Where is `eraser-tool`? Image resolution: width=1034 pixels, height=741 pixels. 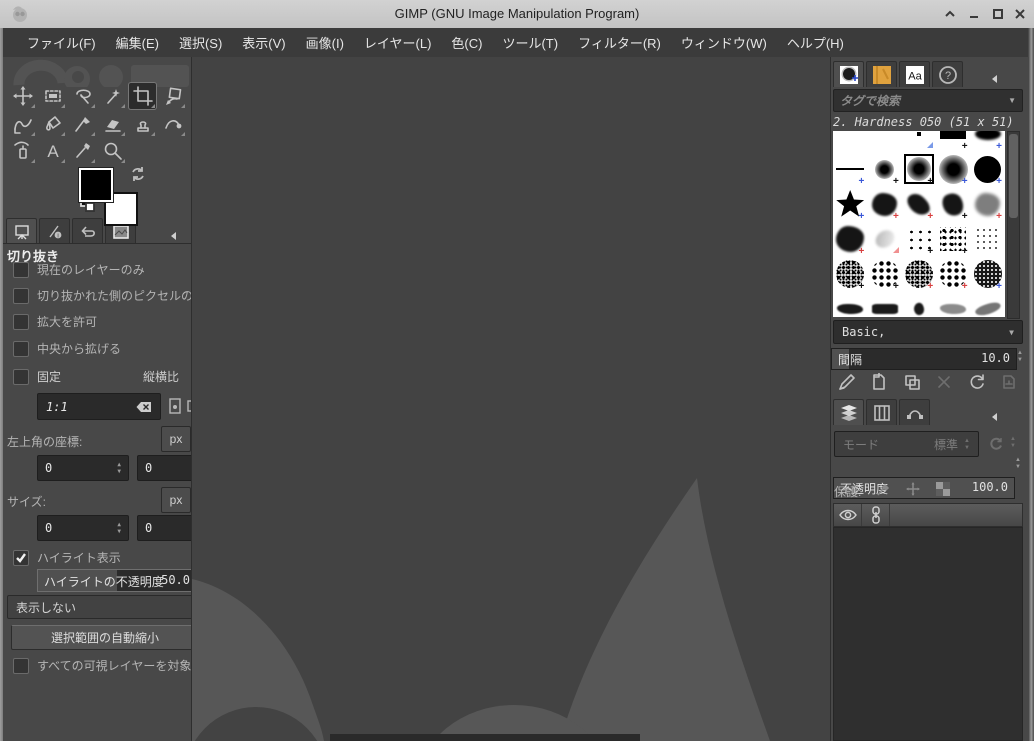
eraser-tool is located at coordinates (112, 124).